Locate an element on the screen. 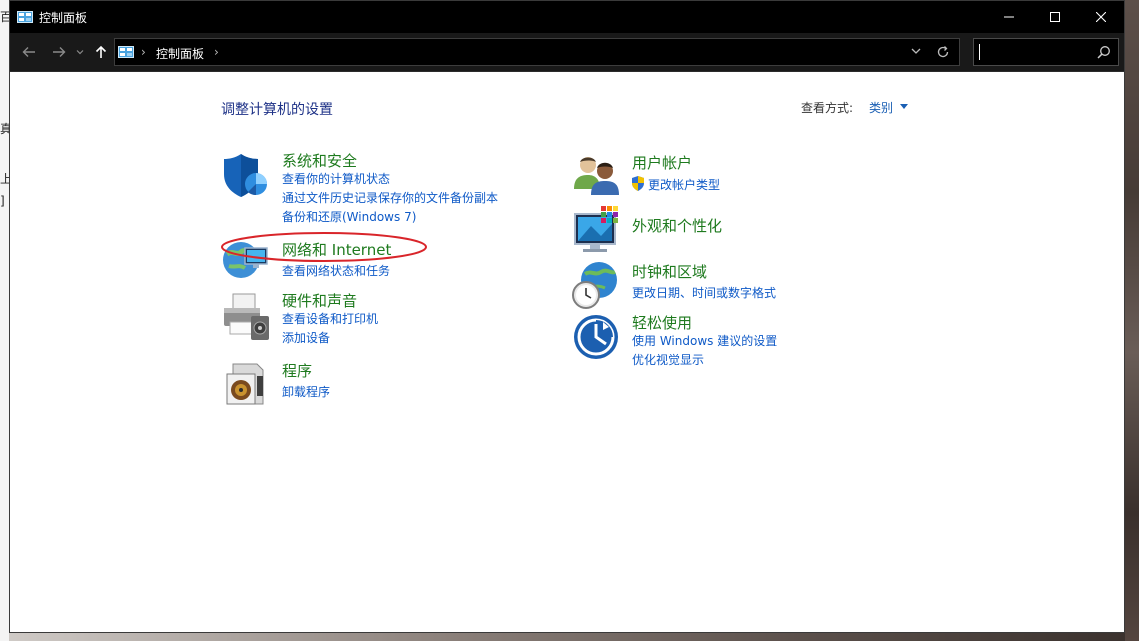 The height and width of the screenshot is (641, 1139). search-icon is located at coordinates (1104, 52).